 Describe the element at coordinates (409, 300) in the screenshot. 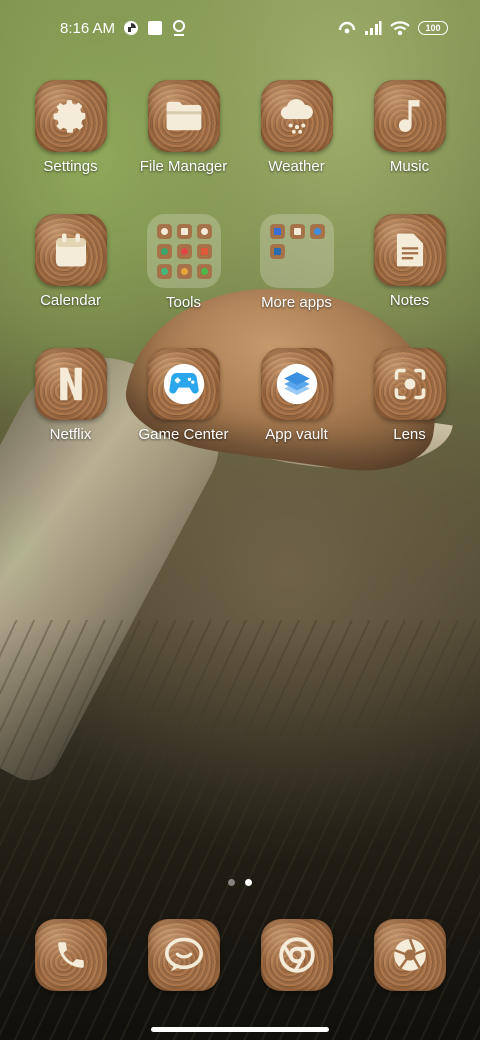

I see `app-label: Notes` at that location.